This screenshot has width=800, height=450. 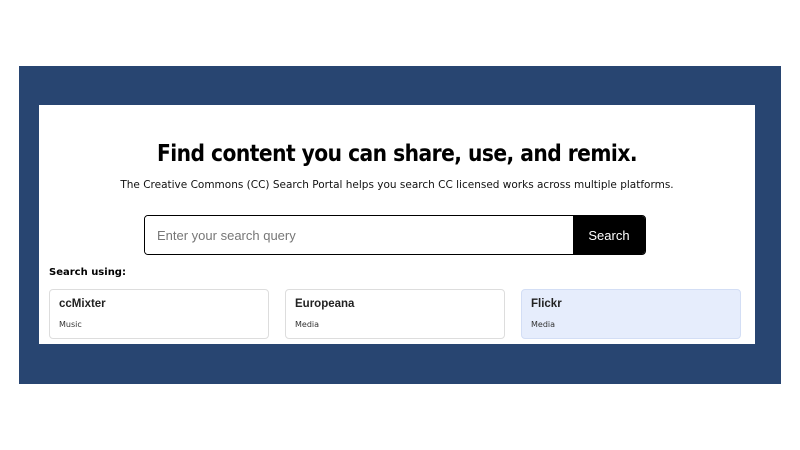 I want to click on search-button: Search, so click(x=609, y=235).